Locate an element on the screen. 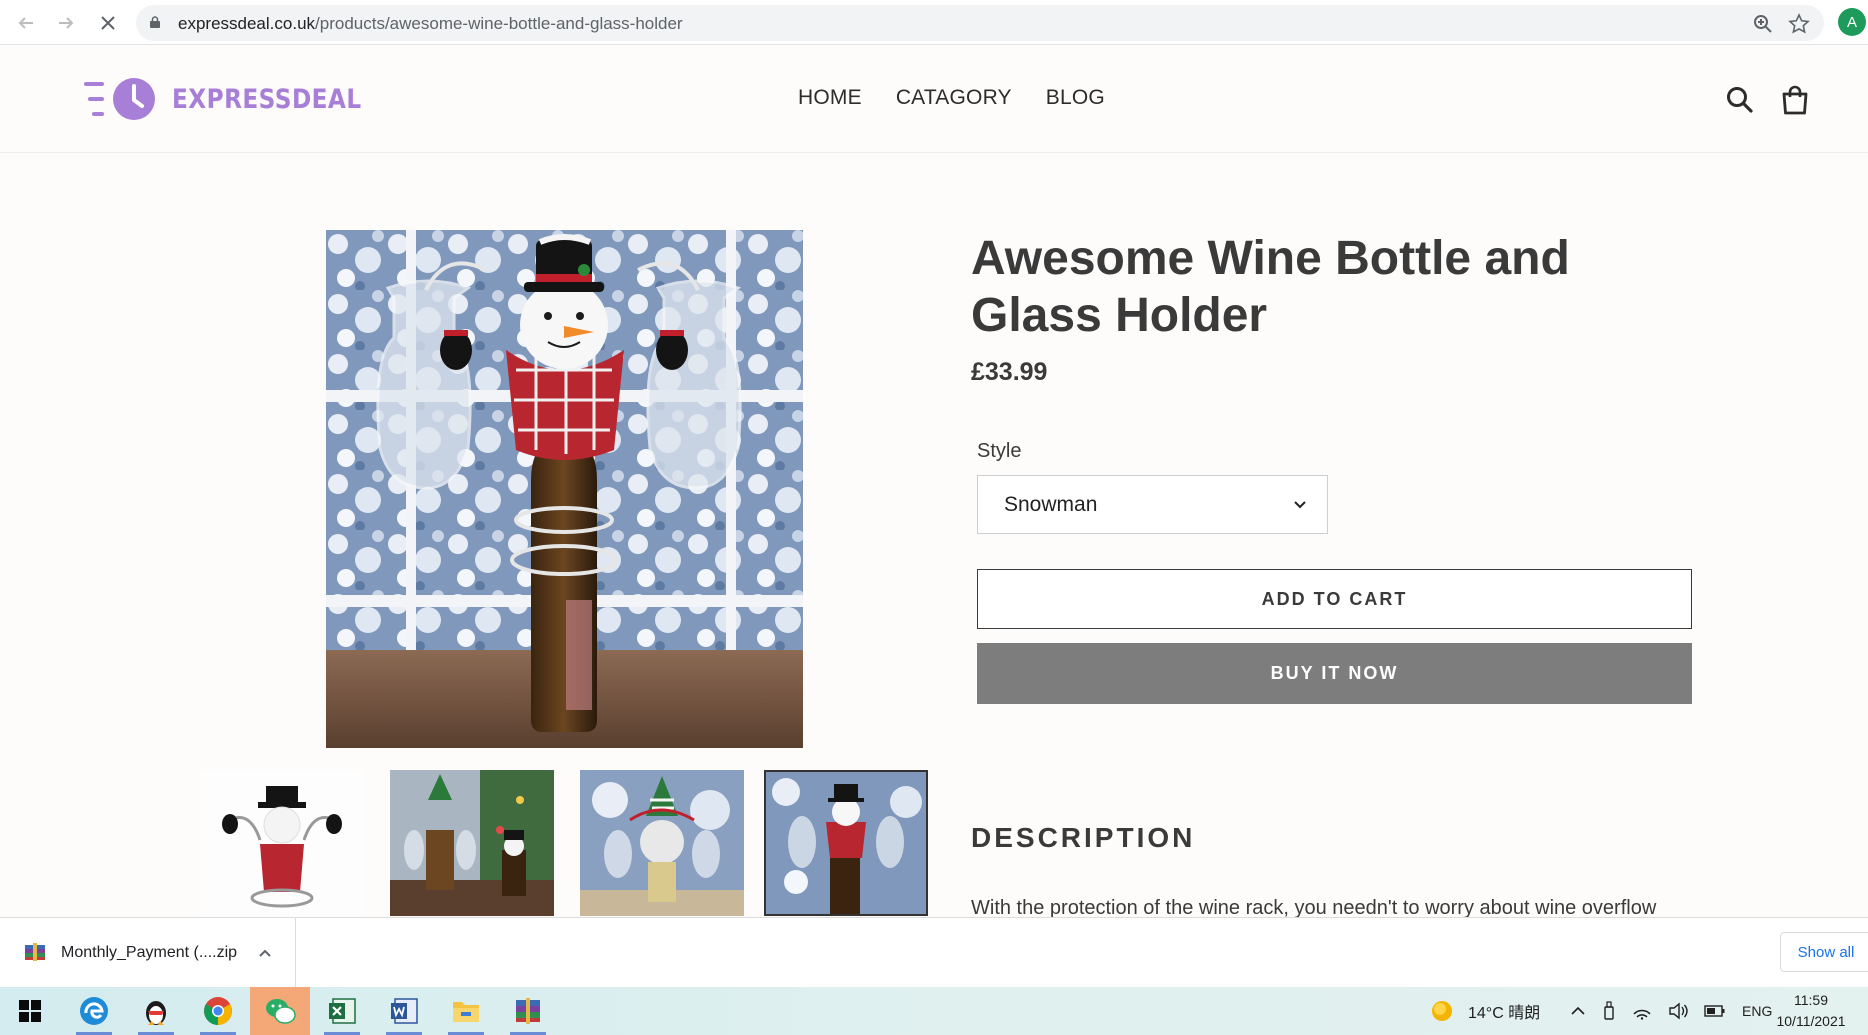  weather-text: 14°C 晴朗 is located at coordinates (1504, 1013).